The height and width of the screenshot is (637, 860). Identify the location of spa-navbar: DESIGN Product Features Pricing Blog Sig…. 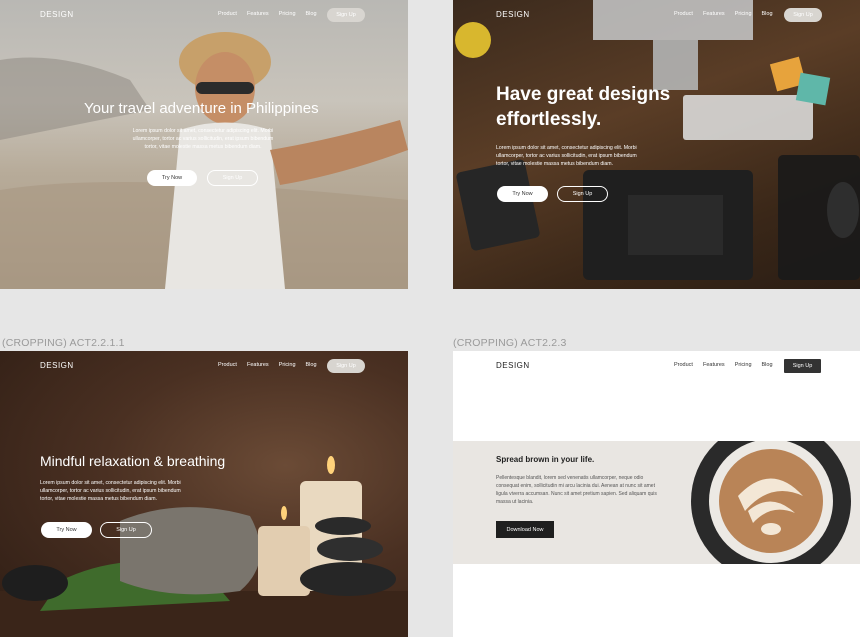
(204, 366).